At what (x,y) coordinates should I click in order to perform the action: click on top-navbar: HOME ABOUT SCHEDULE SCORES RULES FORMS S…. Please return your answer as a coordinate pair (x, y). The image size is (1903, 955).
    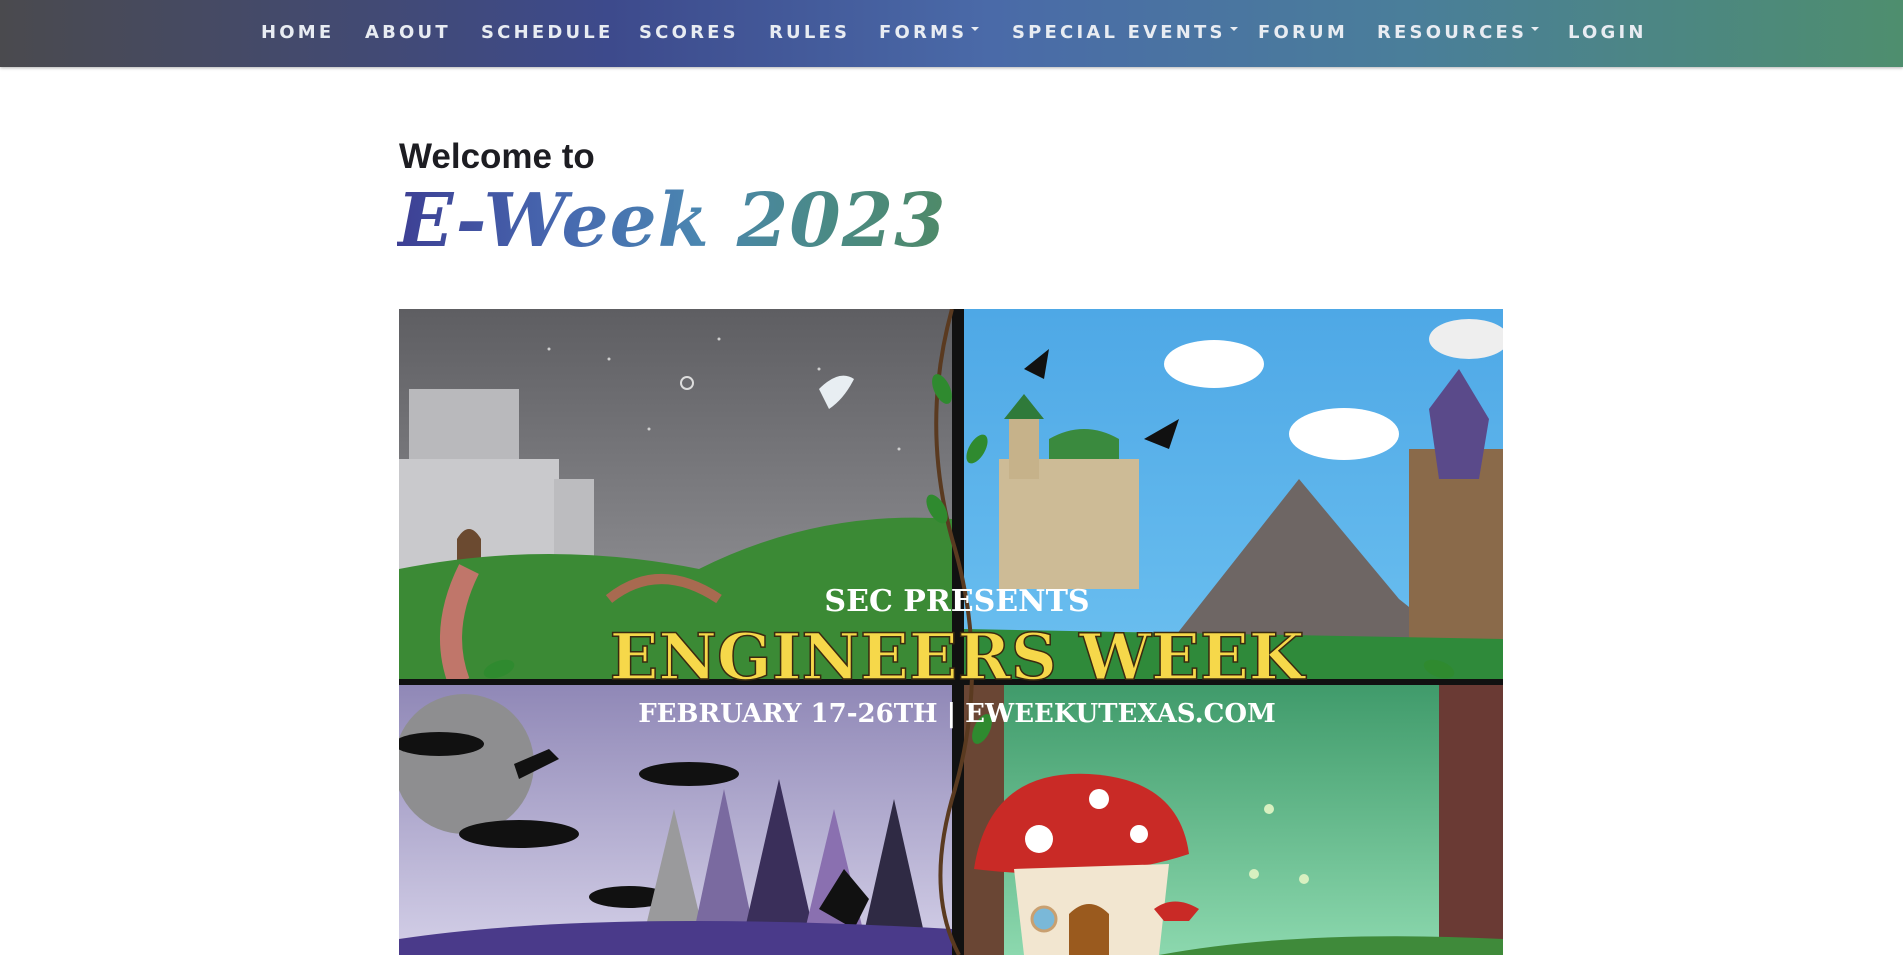
    Looking at the image, I should click on (951, 33).